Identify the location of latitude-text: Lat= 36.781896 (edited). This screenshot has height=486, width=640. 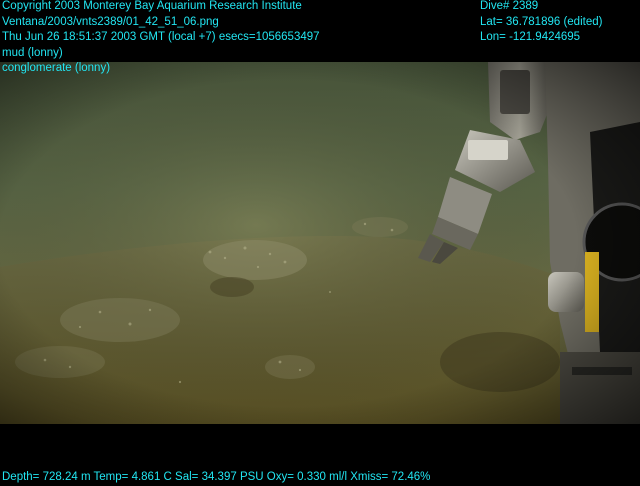
(541, 21).